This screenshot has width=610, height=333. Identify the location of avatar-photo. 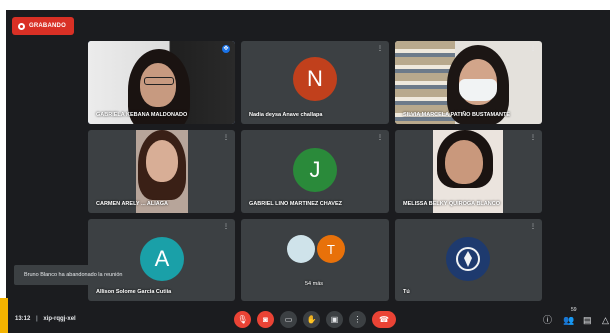
(301, 249).